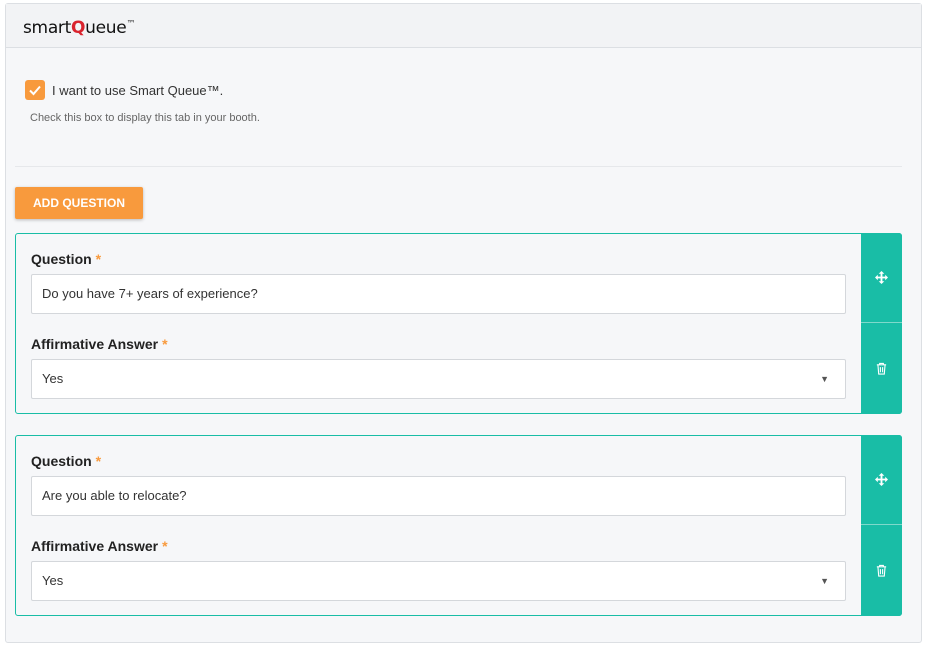  I want to click on add-question-button: ADD QUESTION, so click(79, 203).